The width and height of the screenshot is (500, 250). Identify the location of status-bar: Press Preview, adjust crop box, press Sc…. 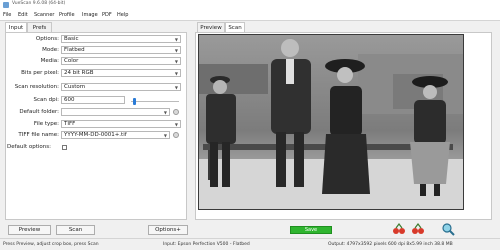
(250, 244).